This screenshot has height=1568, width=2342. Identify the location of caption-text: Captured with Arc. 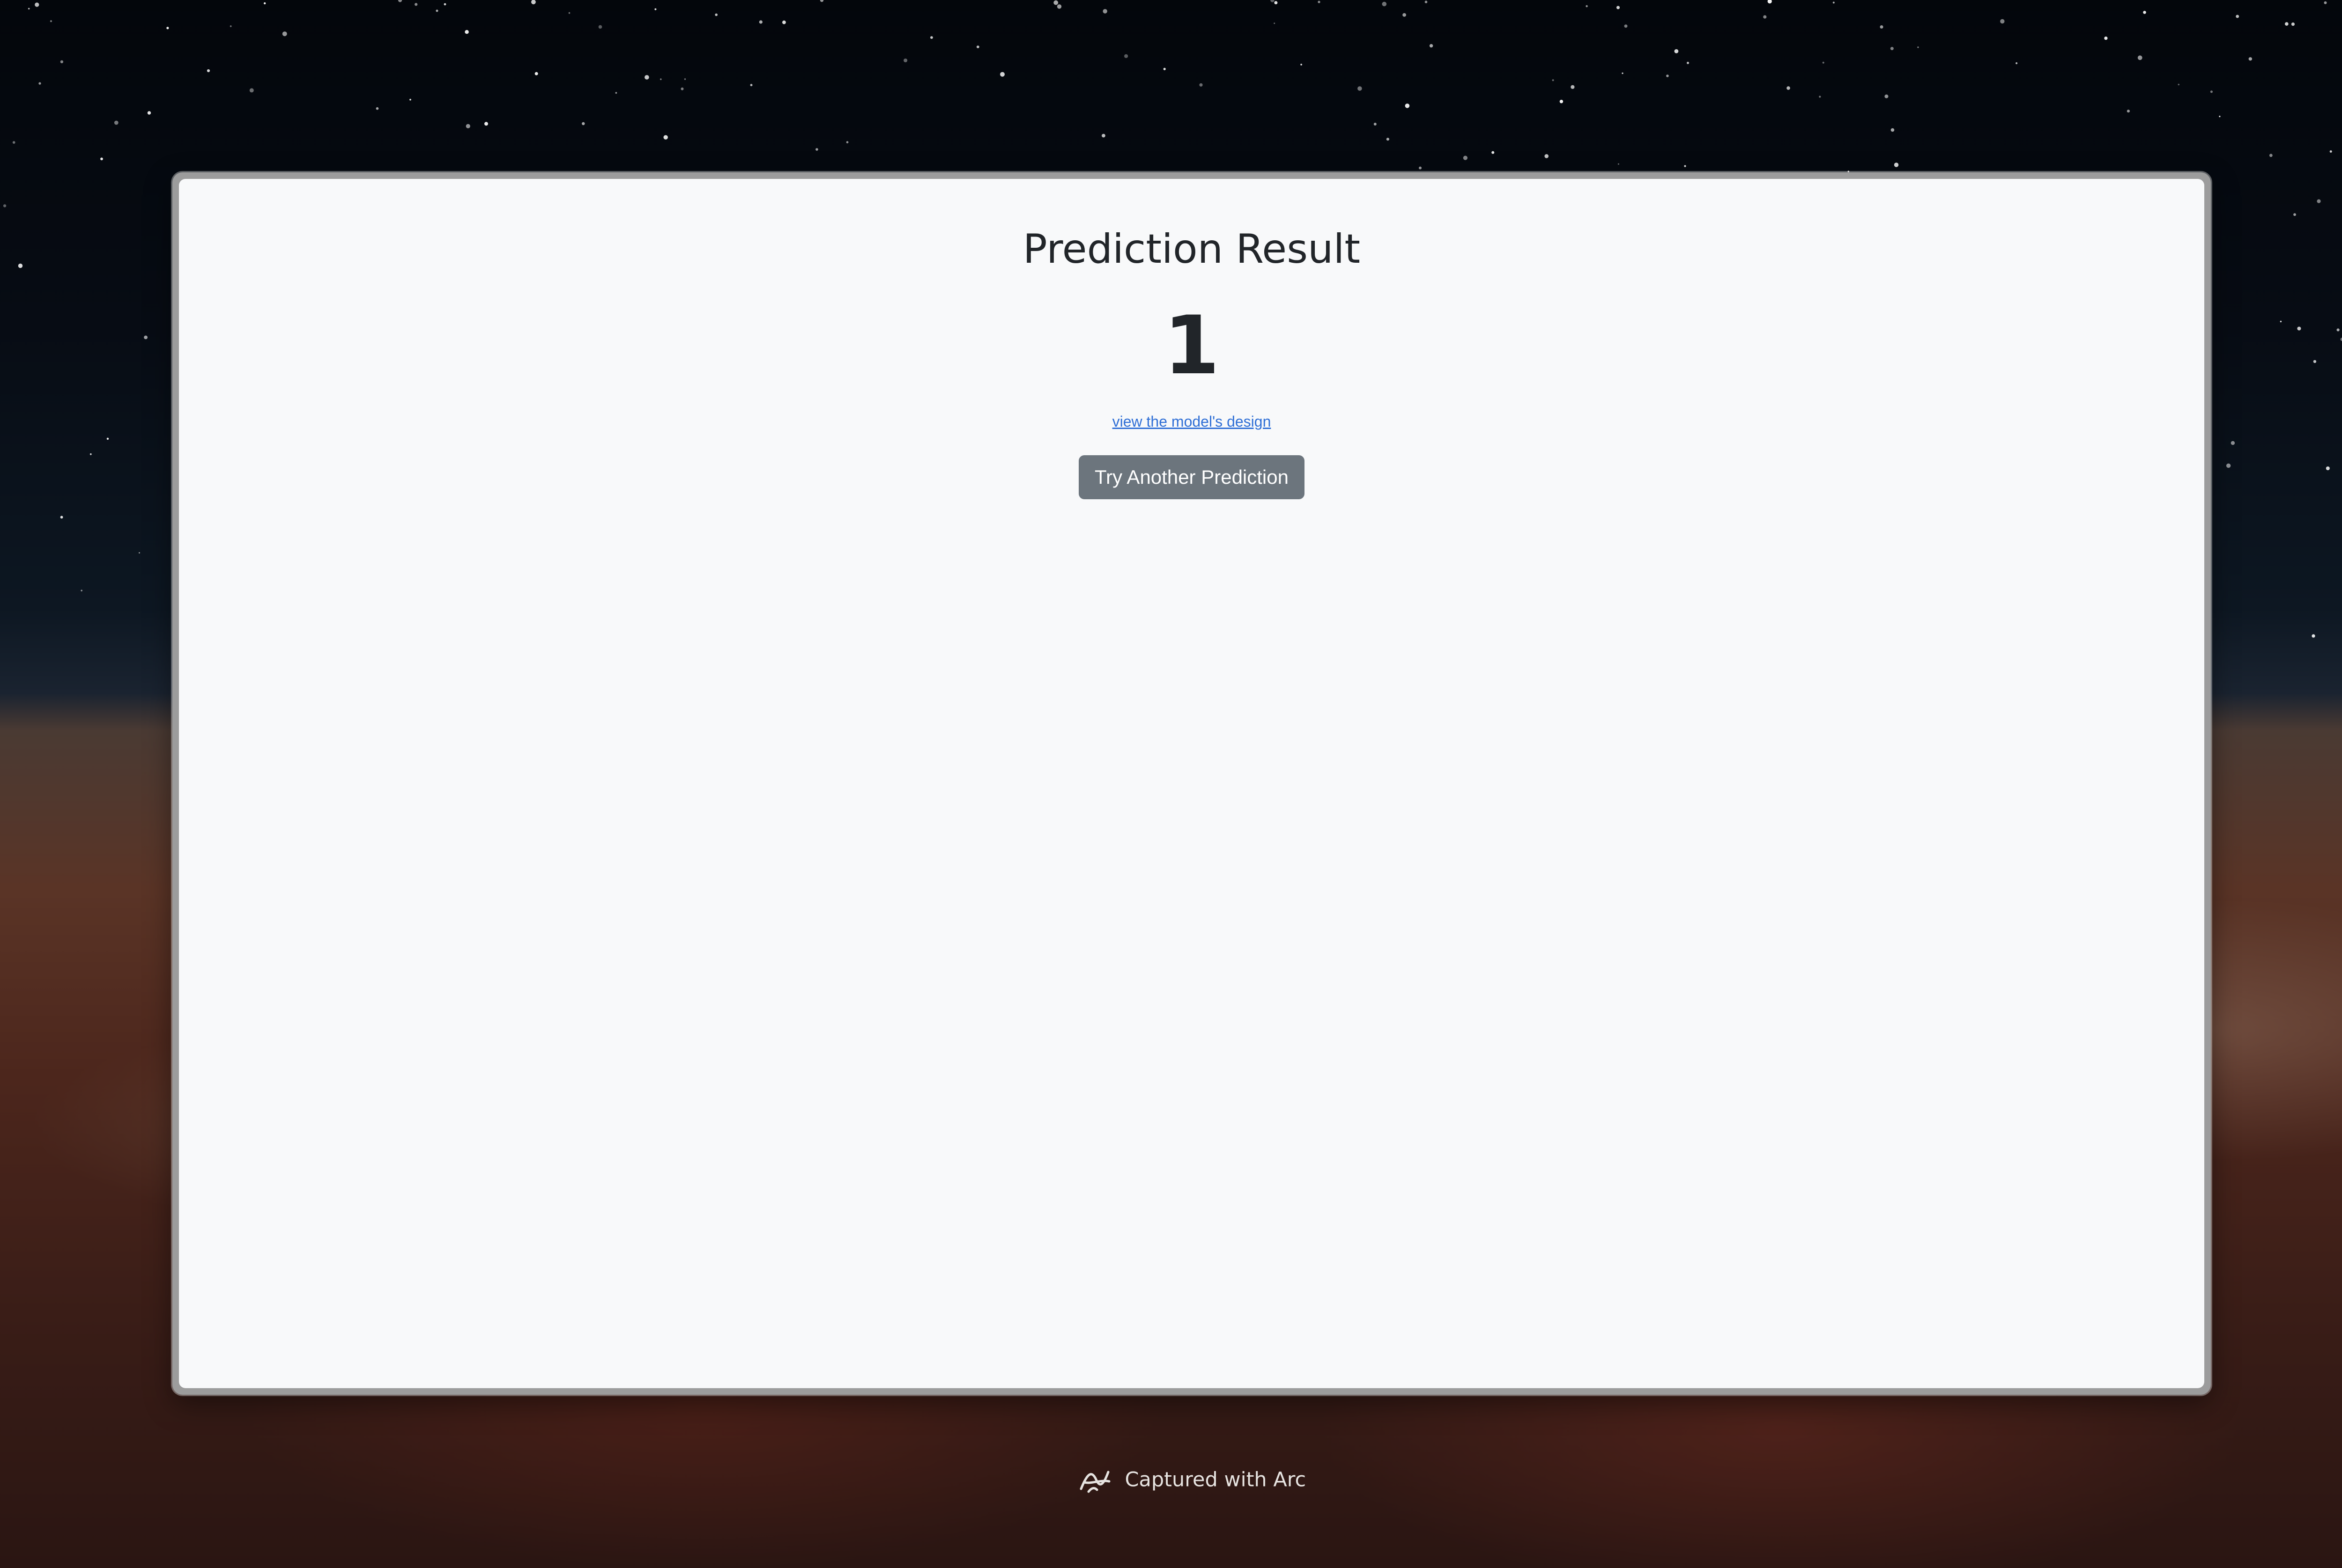
(1215, 1480).